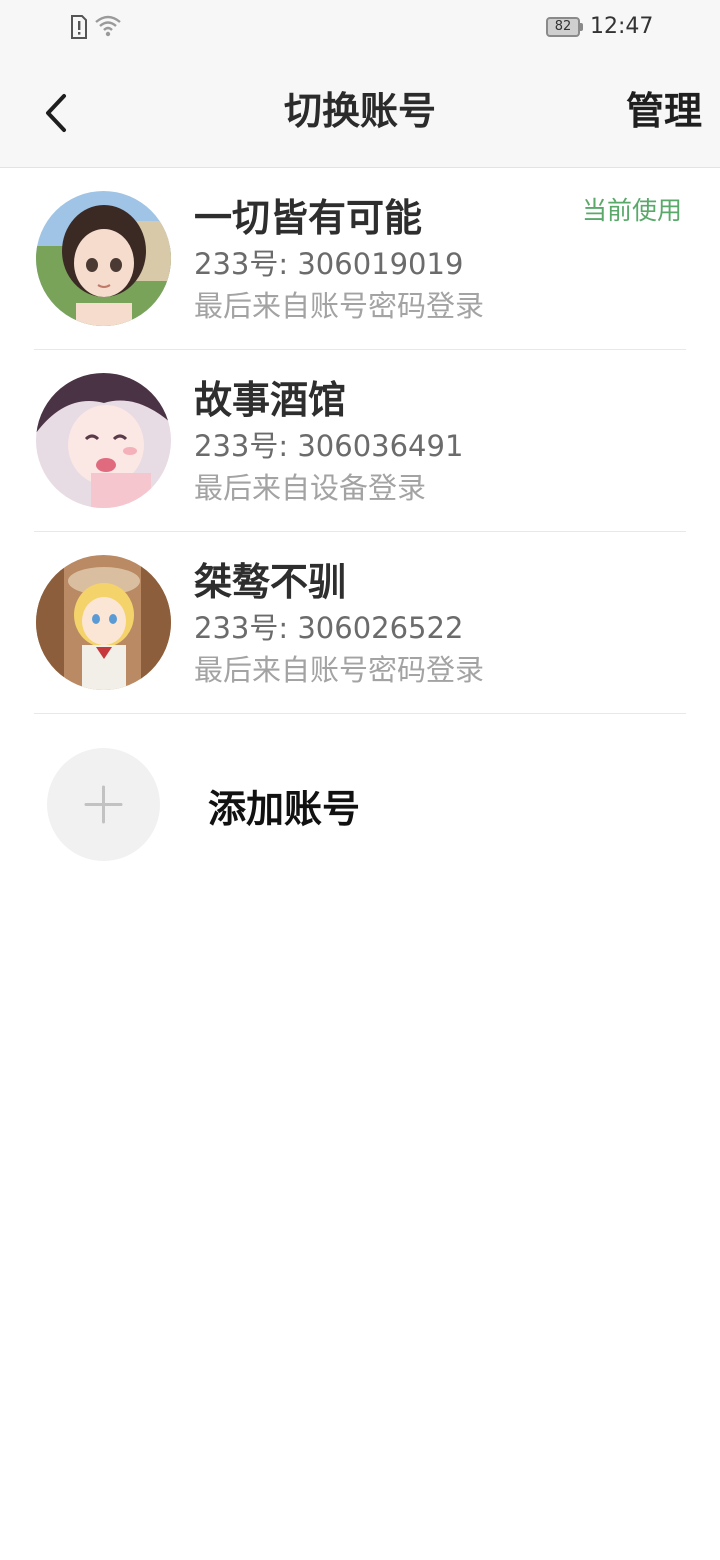  I want to click on page-title: 切换账号, so click(359, 111).